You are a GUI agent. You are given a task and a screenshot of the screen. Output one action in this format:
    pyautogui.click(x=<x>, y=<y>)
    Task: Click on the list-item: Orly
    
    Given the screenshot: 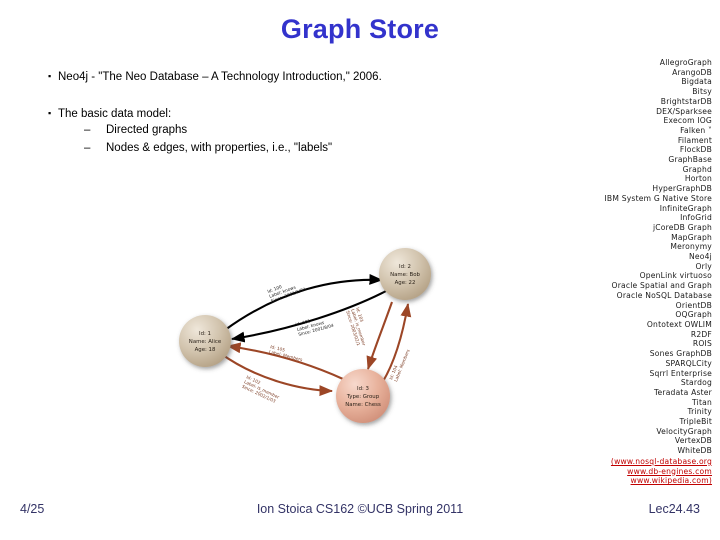 What is the action you would take?
    pyautogui.click(x=703, y=266)
    